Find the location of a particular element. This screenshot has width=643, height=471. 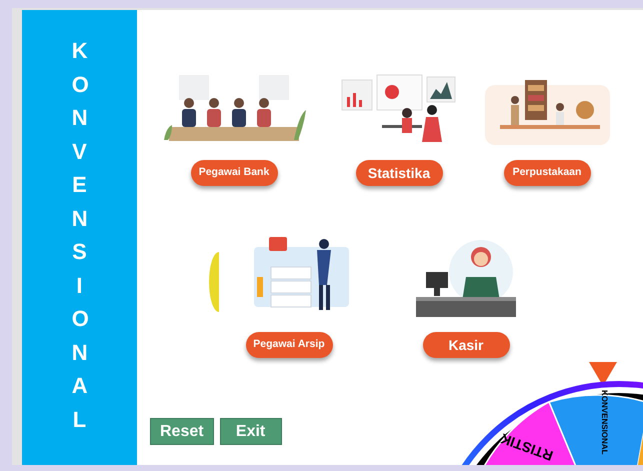

career-button: Pegawai Bank is located at coordinates (234, 173).